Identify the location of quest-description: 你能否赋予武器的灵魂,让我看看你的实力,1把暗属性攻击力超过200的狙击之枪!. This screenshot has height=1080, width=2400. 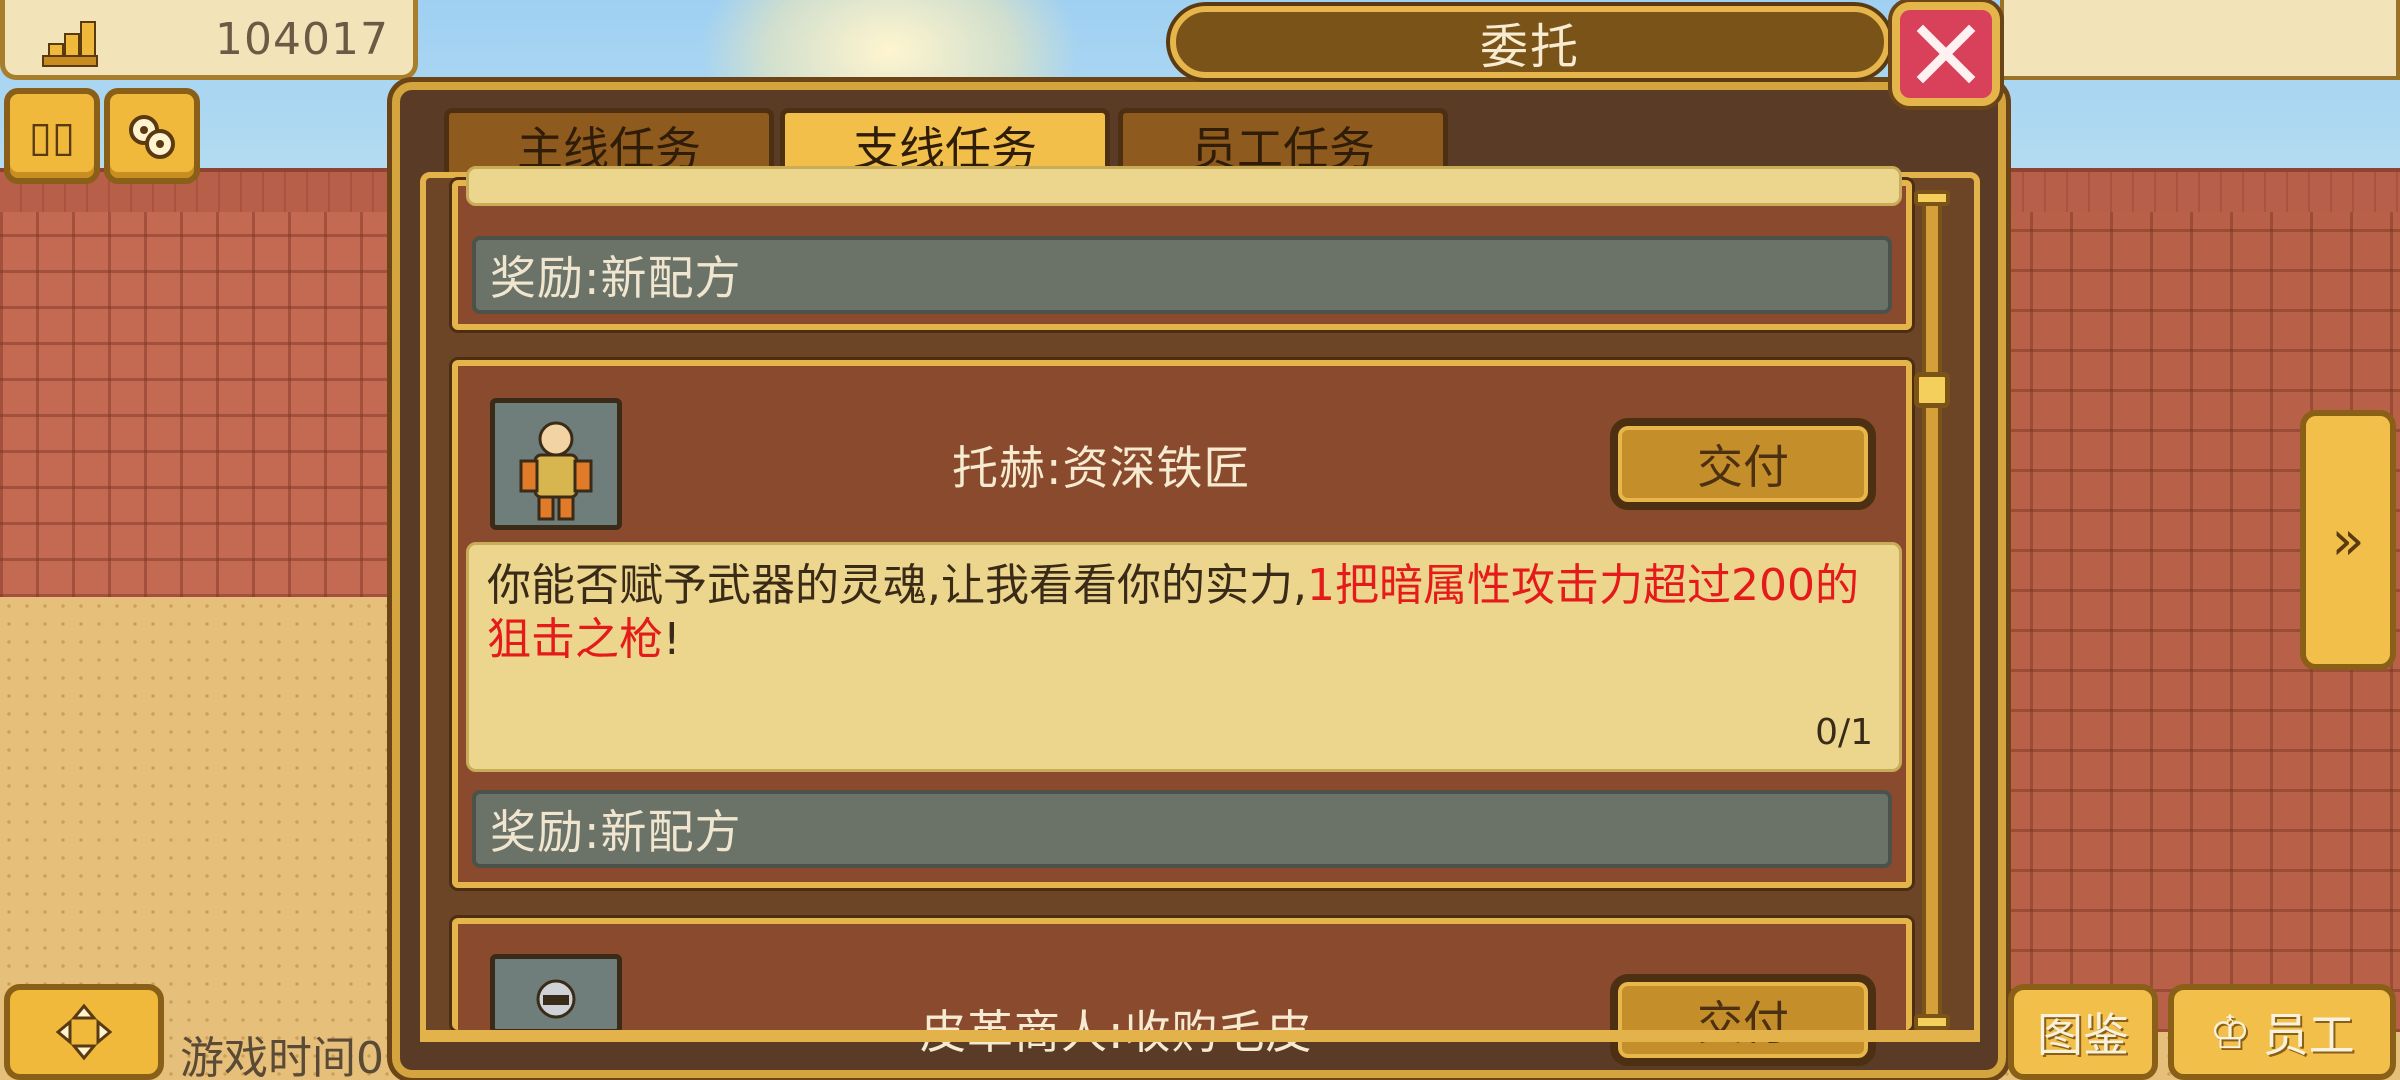
(1187, 613).